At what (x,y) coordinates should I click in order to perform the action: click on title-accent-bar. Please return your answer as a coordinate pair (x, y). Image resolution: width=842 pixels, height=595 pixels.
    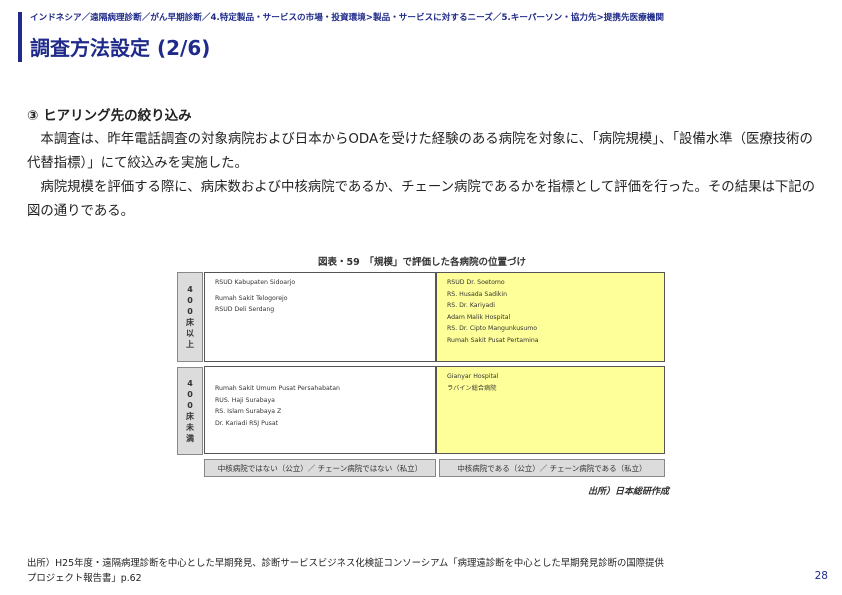
    Looking at the image, I should click on (20, 37).